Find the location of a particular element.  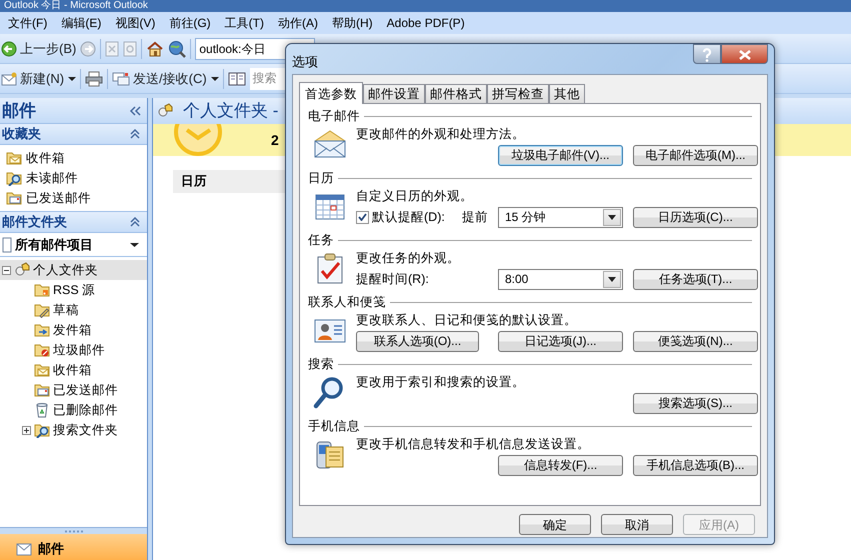

folder-item: 草稿 is located at coordinates (73, 310).